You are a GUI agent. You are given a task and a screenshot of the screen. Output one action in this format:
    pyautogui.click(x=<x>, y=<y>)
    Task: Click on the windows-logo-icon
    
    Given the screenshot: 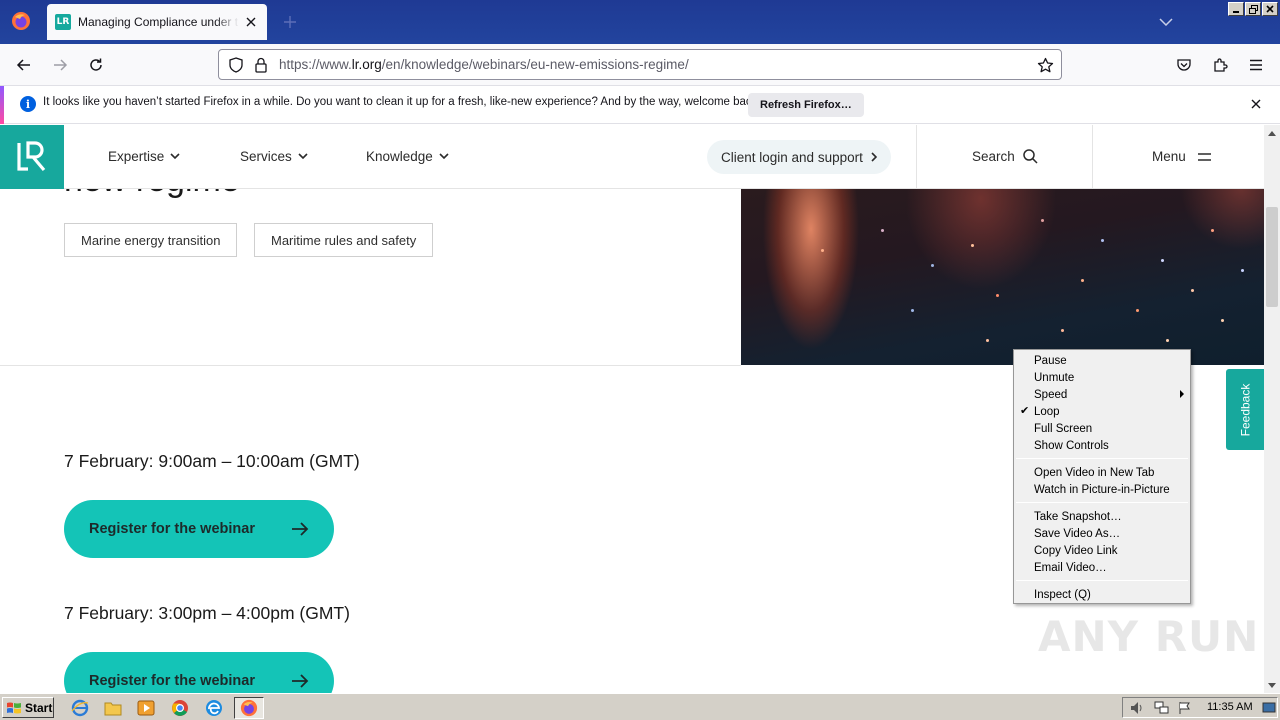 What is the action you would take?
    pyautogui.click(x=14, y=707)
    